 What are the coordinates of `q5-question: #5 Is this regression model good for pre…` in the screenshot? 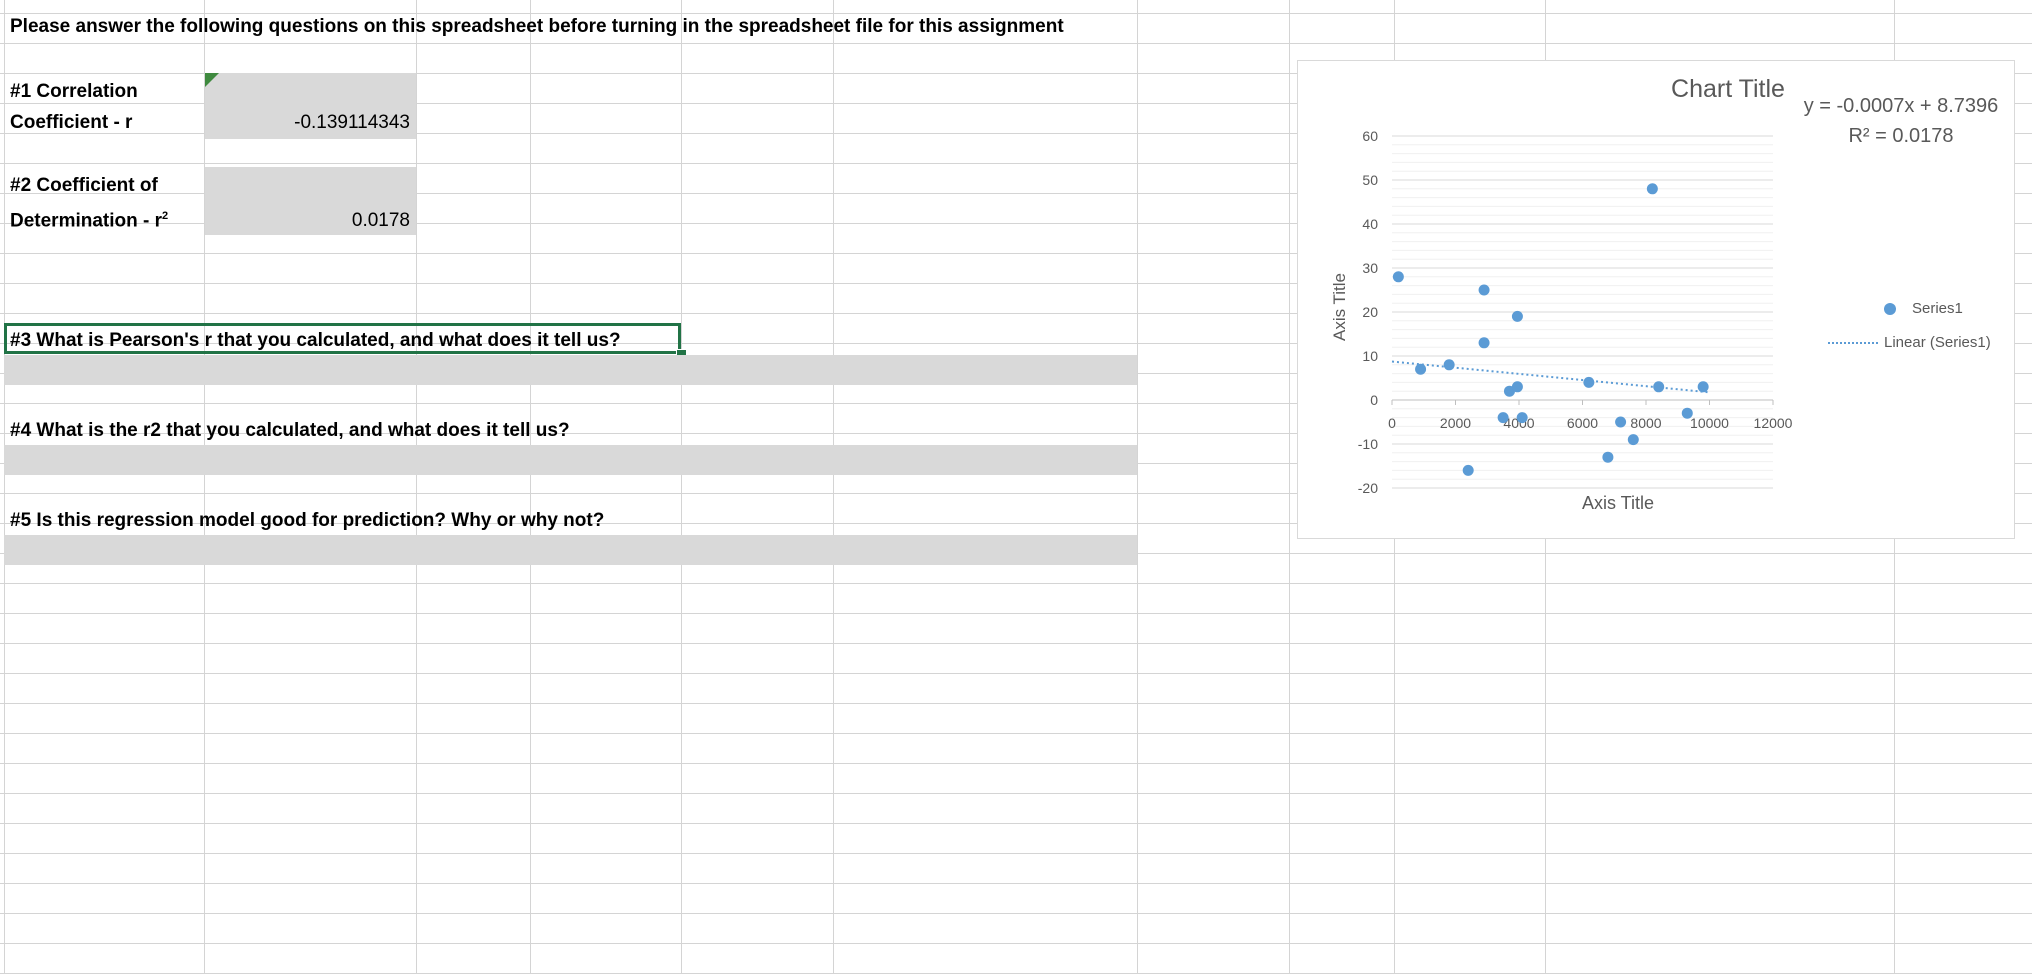 It's located at (307, 520).